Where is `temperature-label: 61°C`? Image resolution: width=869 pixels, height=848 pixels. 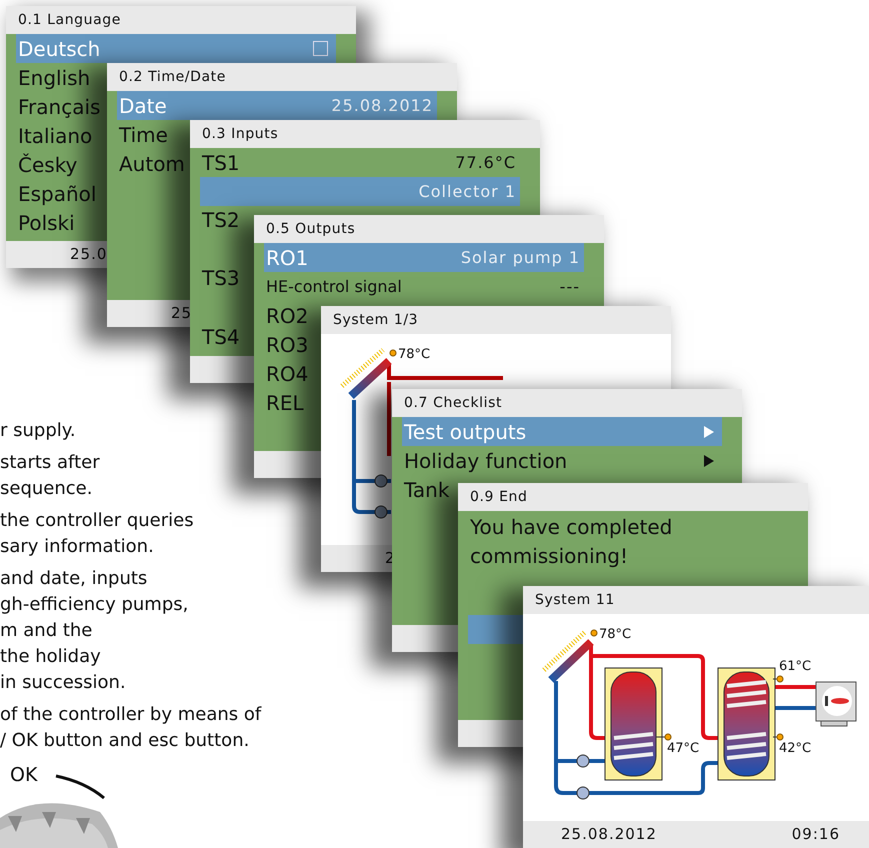
temperature-label: 61°C is located at coordinates (795, 666).